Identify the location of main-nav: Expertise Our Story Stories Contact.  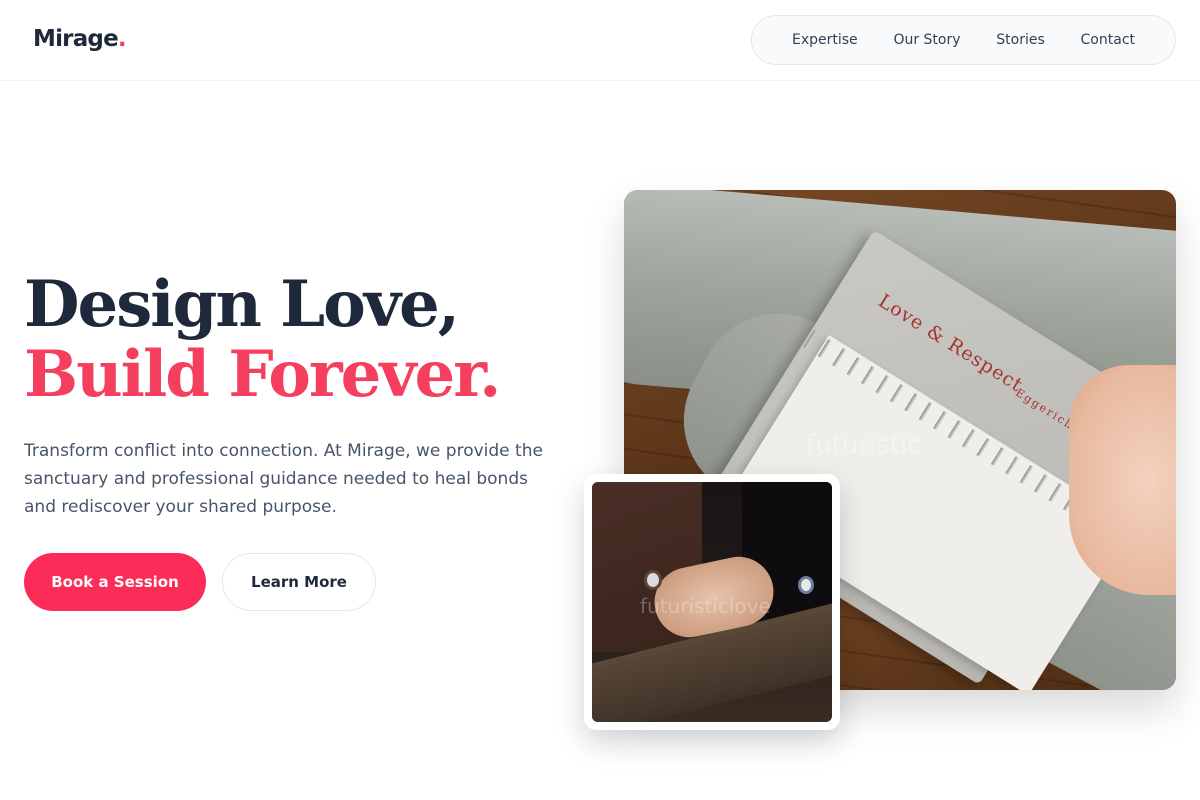
(963, 40).